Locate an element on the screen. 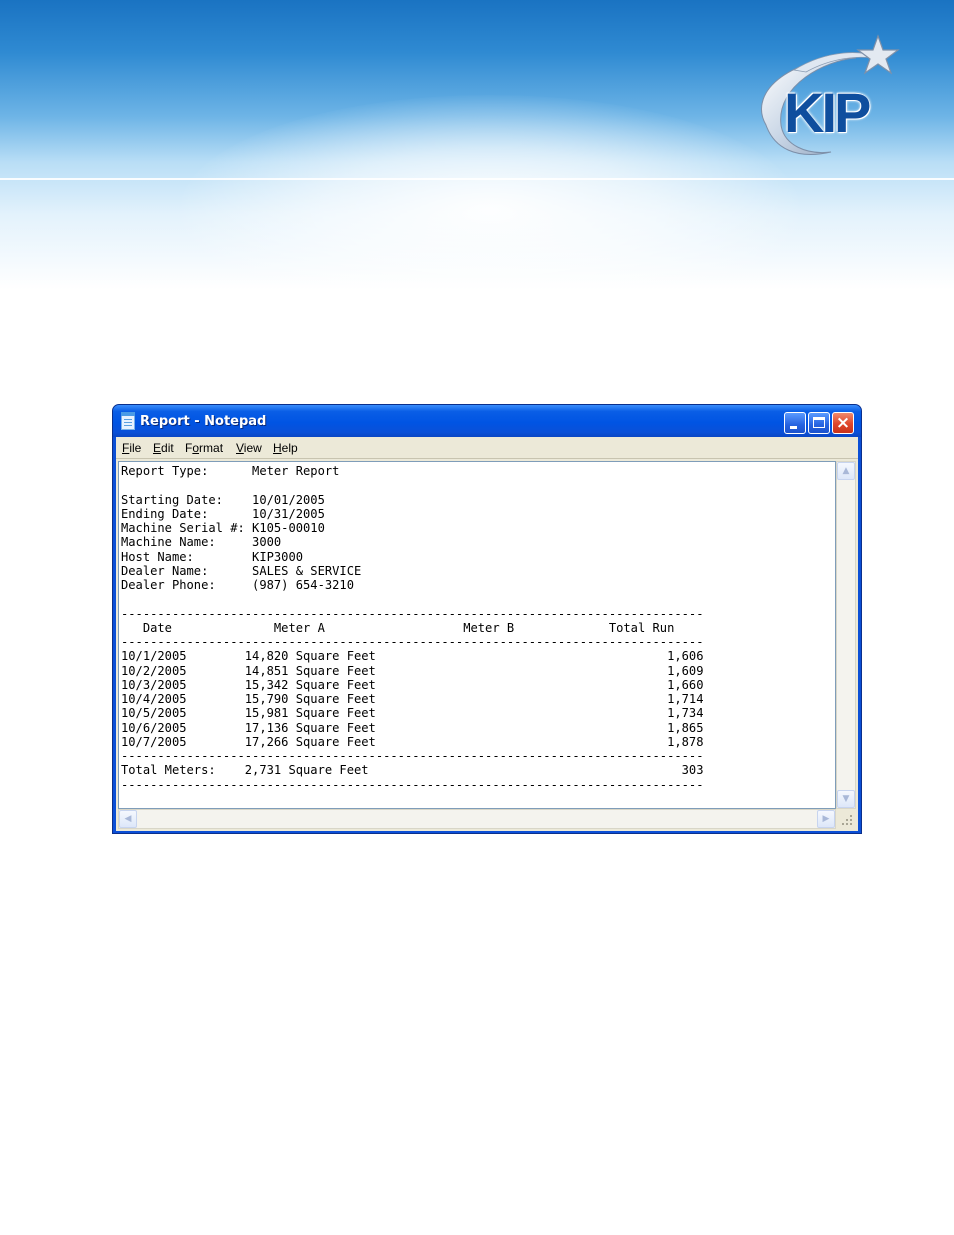 The image size is (954, 1235). menu-help: Help is located at coordinates (285, 448).